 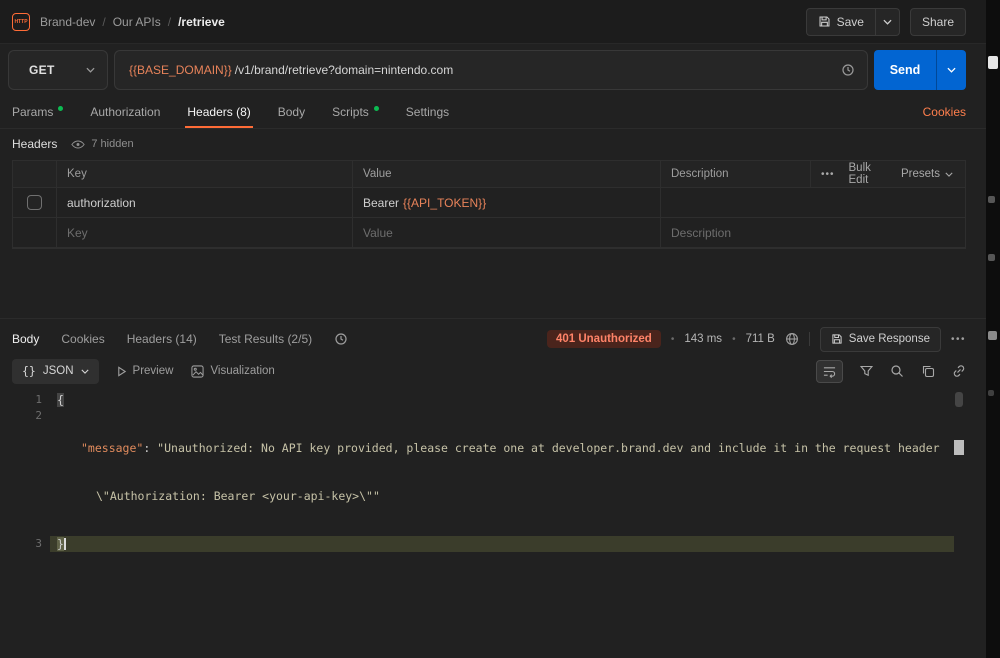 What do you see at coordinates (102, 144) in the screenshot?
I see `hidden-headers-toggle: 7 hidden` at bounding box center [102, 144].